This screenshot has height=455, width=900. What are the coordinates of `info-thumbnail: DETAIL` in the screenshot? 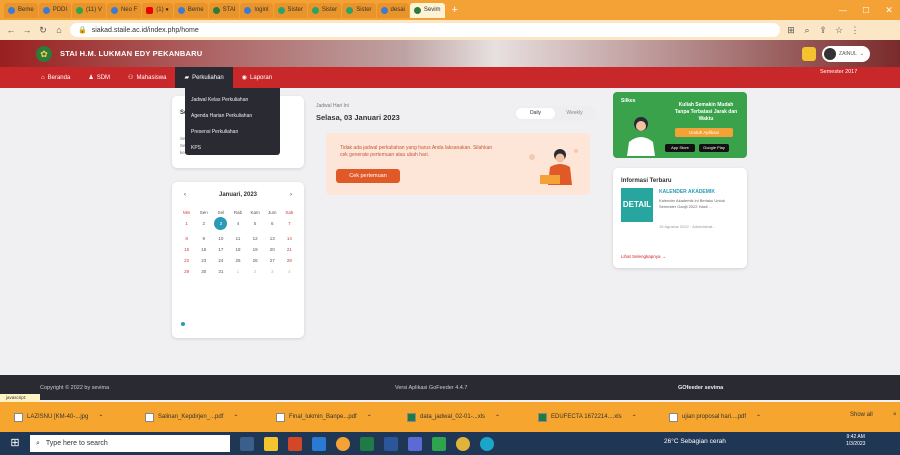 It's located at (637, 205).